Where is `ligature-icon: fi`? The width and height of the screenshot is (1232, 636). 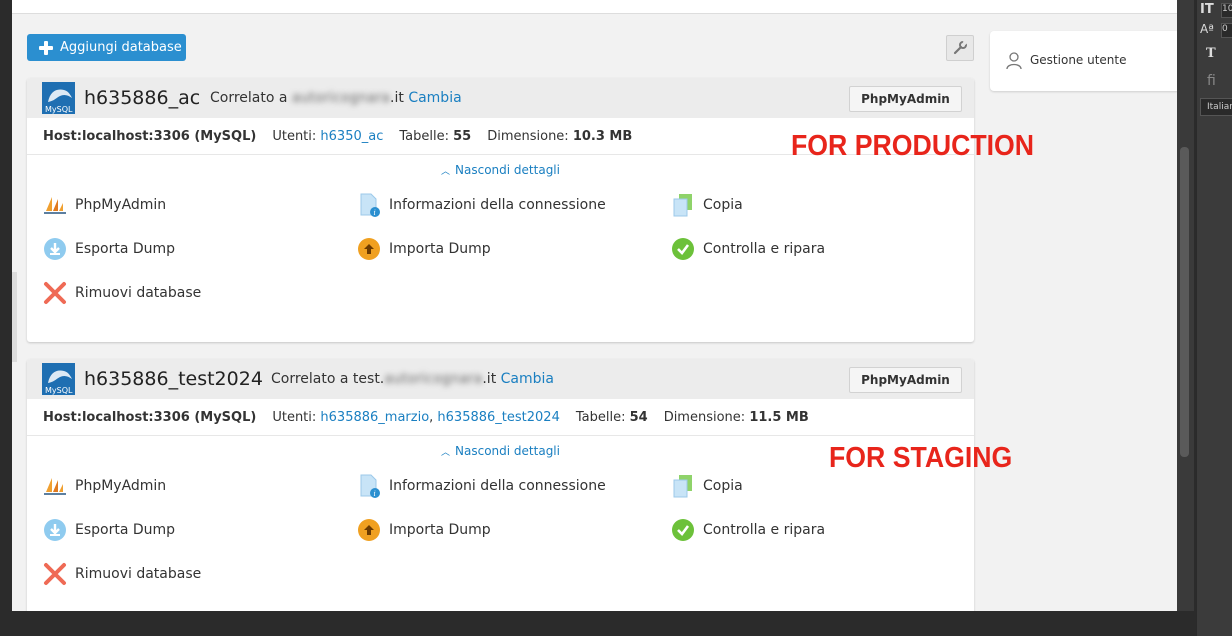 ligature-icon: fi is located at coordinates (1211, 81).